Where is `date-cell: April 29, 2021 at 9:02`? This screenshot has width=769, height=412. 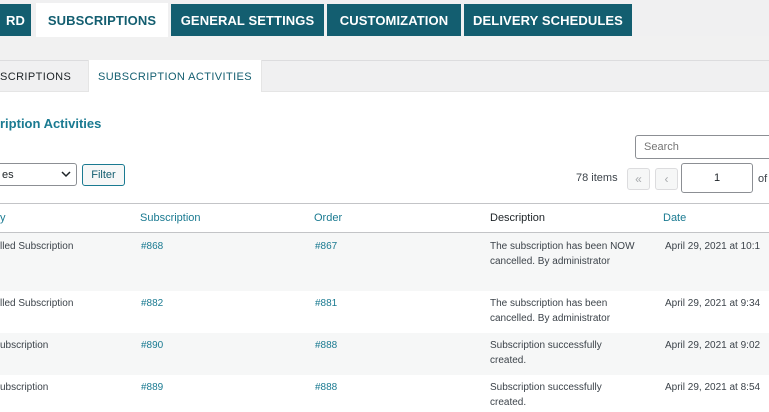
date-cell: April 29, 2021 at 9:02 is located at coordinates (713, 345).